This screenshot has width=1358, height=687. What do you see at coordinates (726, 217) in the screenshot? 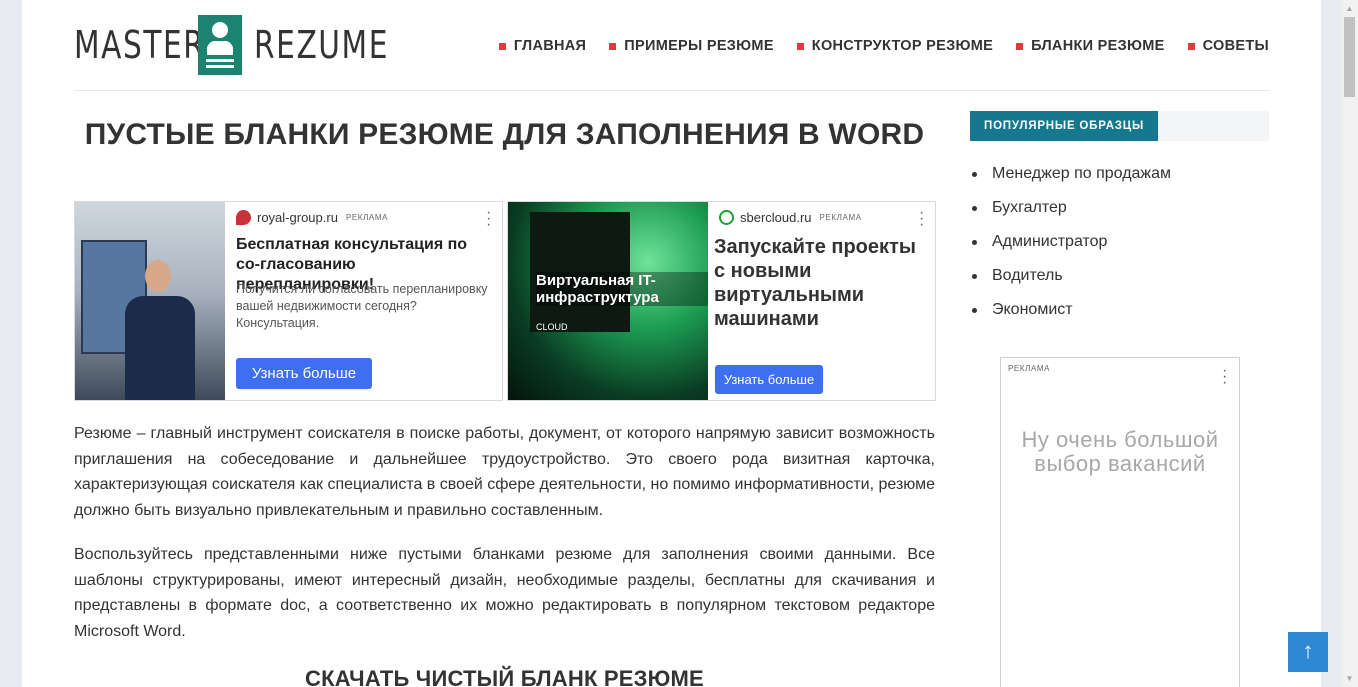
I see `sbercloud-favicon-icon` at bounding box center [726, 217].